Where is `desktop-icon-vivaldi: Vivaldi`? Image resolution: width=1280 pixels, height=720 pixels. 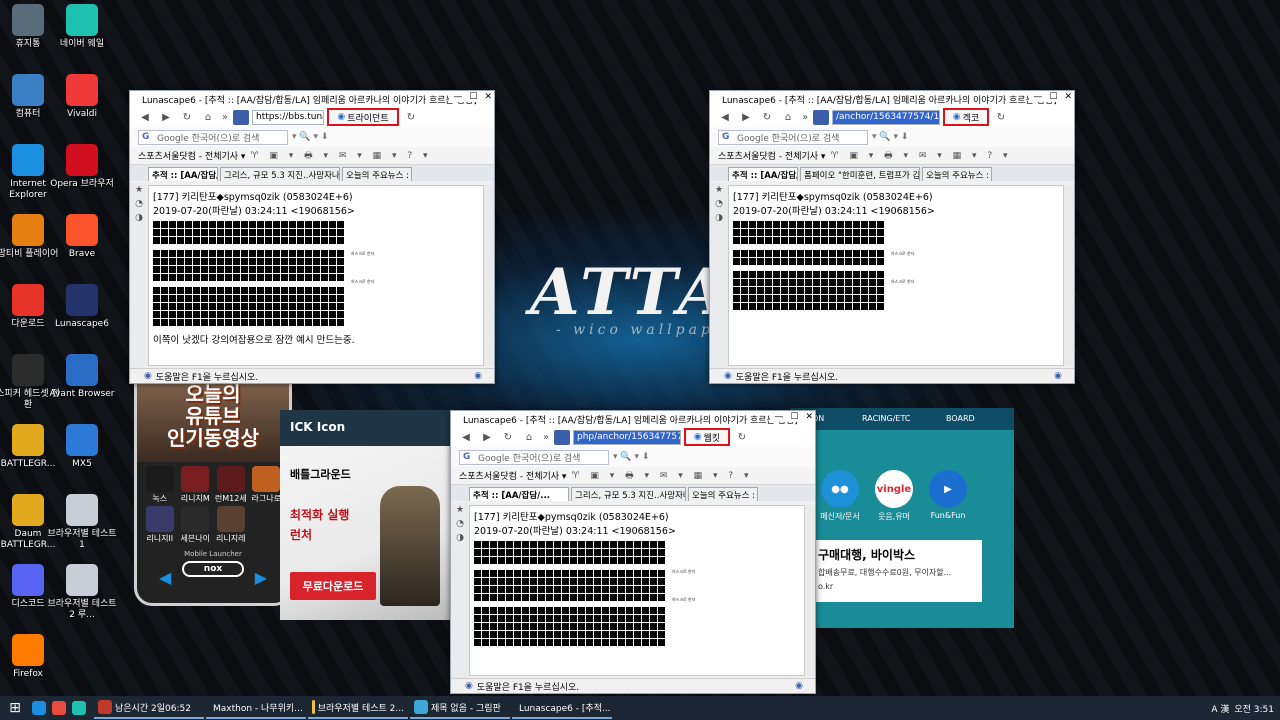 desktop-icon-vivaldi: Vivaldi is located at coordinates (82, 97).